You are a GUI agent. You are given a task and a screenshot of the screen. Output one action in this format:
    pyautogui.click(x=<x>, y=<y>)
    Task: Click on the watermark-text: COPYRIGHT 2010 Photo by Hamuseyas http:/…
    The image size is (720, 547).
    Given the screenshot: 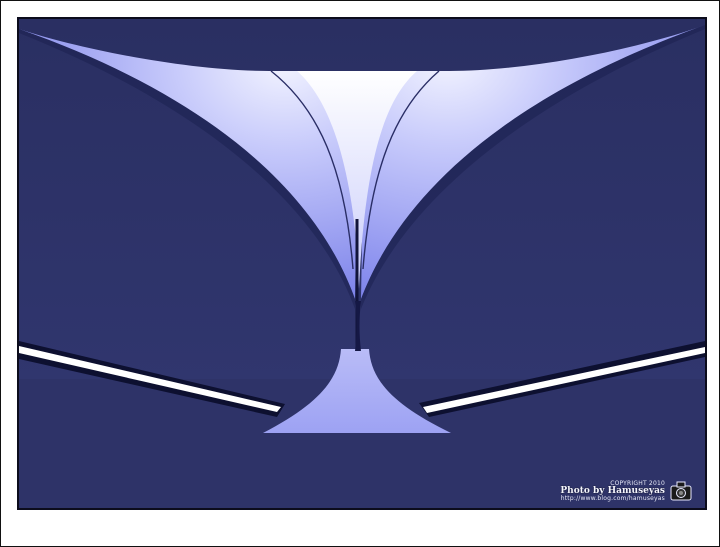 What is the action you would take?
    pyautogui.click(x=612, y=491)
    